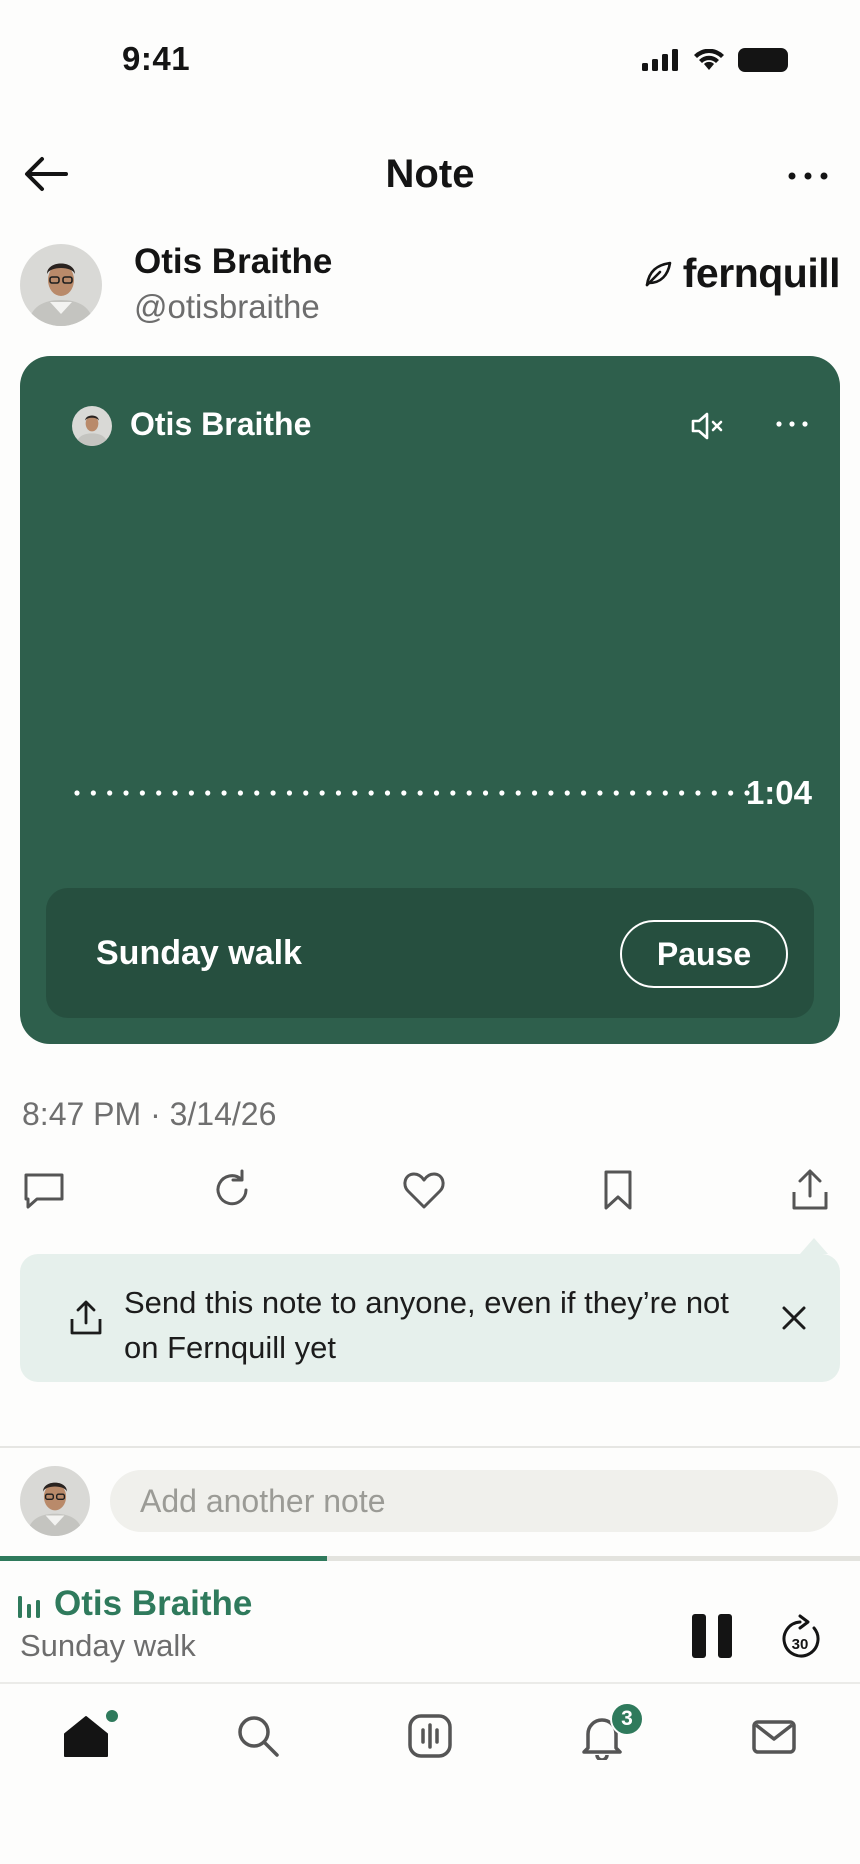 The height and width of the screenshot is (1864, 860). I want to click on more-icon, so click(808, 176).